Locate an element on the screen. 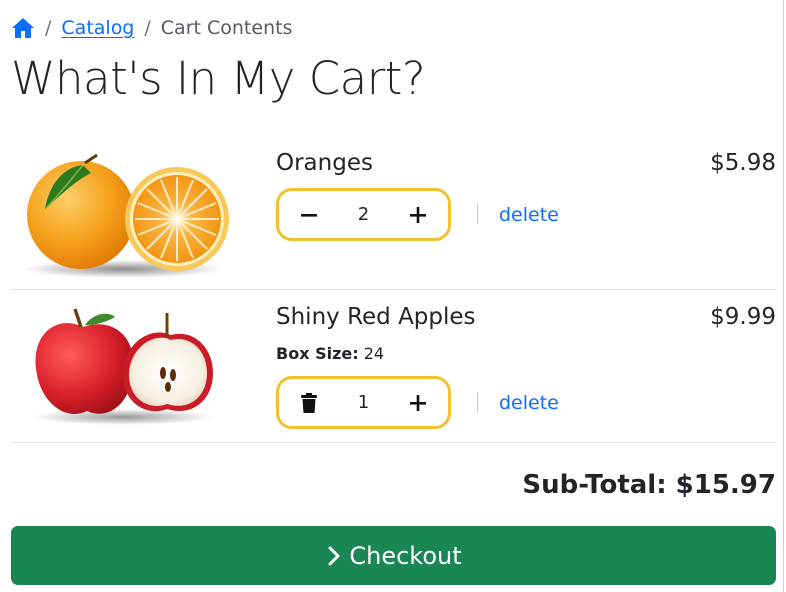  apples-image is located at coordinates (128, 375).